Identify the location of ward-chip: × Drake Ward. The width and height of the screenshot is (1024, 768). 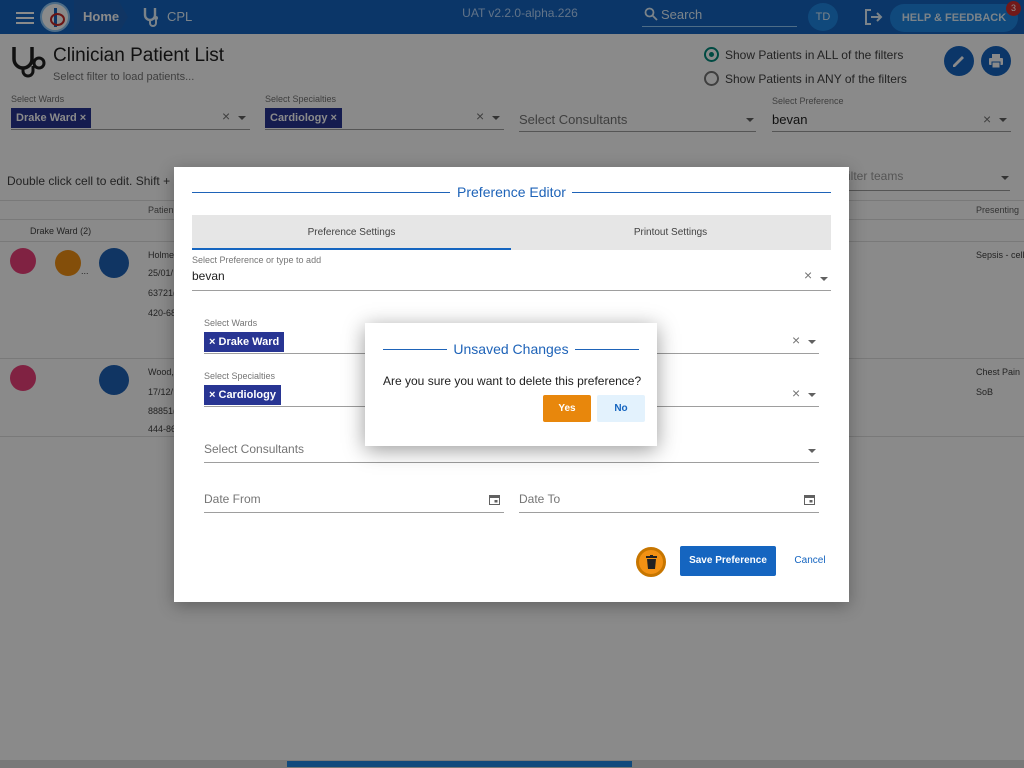
(244, 342).